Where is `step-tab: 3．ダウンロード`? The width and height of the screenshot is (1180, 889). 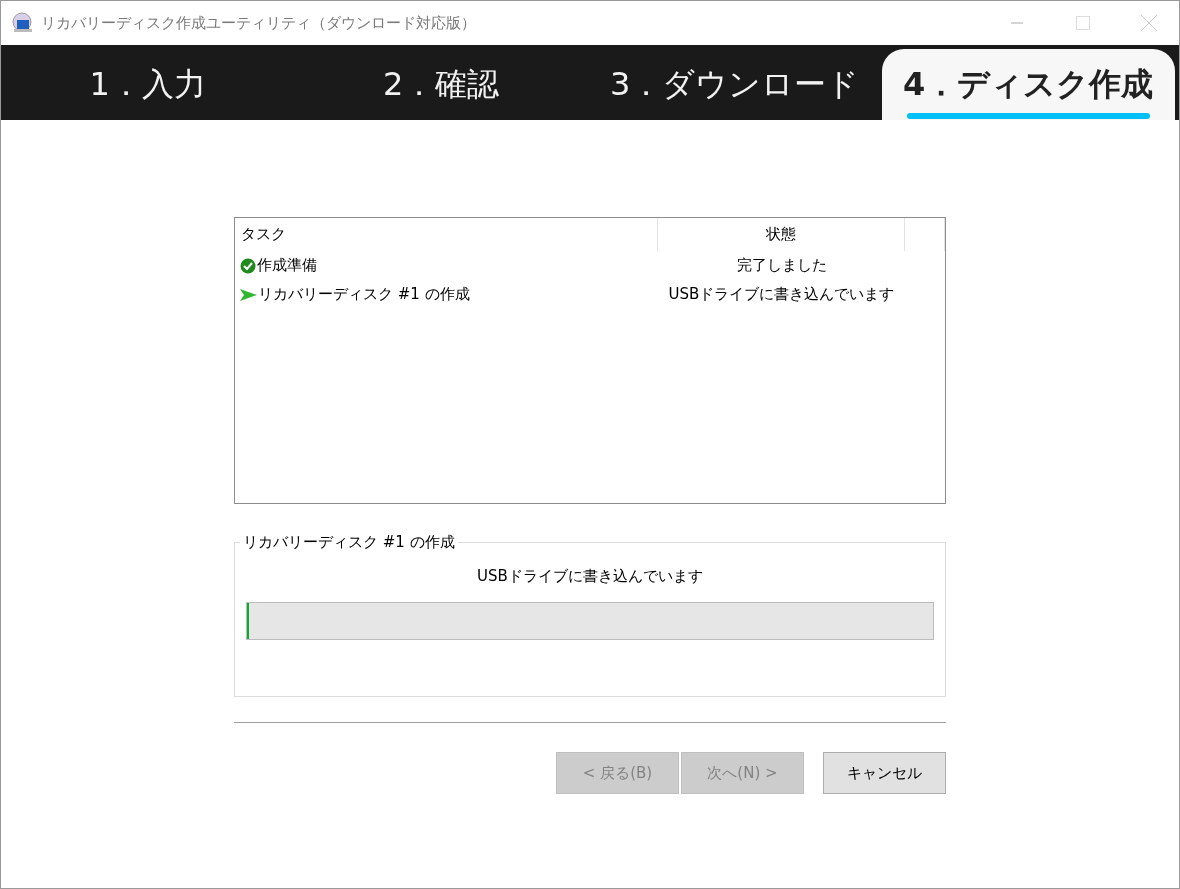 step-tab: 3．ダウンロード is located at coordinates (735, 84).